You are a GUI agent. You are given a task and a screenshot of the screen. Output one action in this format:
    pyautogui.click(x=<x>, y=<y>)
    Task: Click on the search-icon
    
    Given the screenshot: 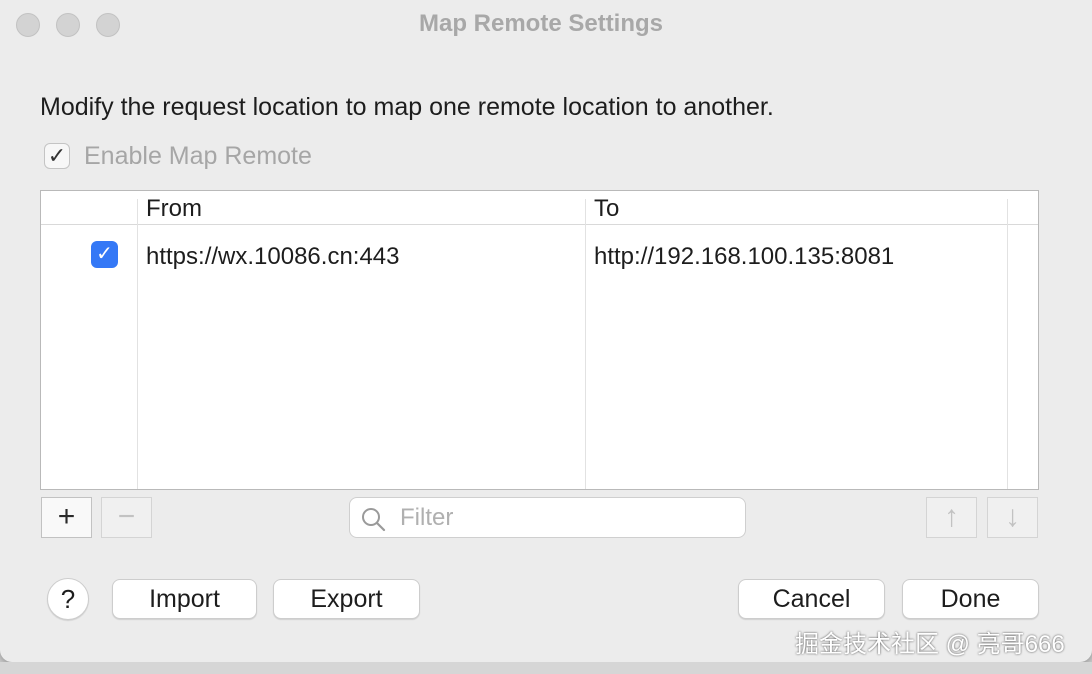 What is the action you would take?
    pyautogui.click(x=374, y=520)
    